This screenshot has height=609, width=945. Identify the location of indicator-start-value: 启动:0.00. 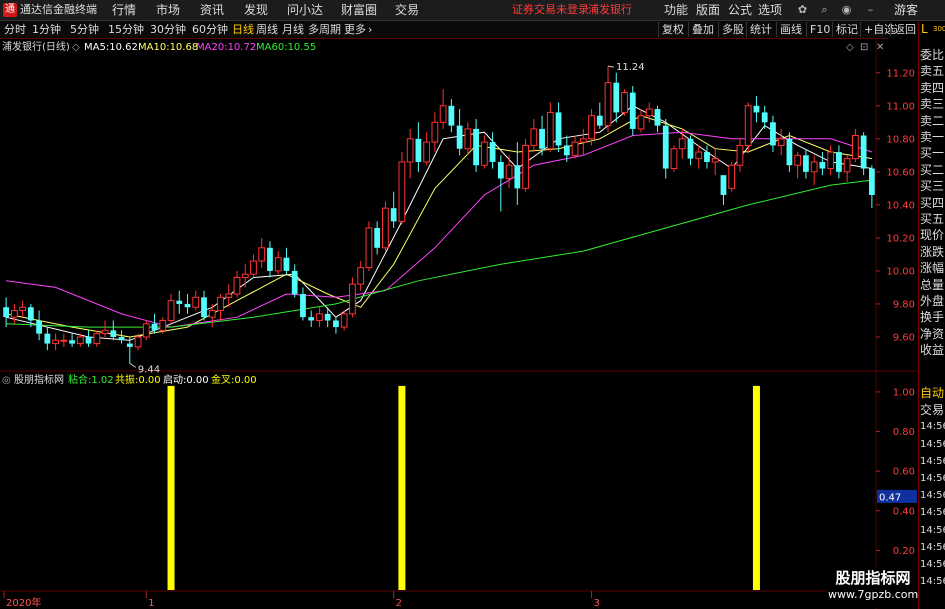
(186, 380).